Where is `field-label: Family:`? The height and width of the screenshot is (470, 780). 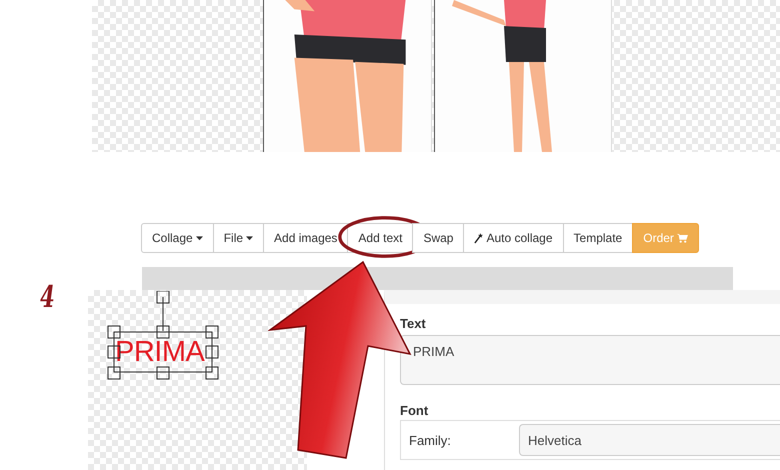
field-label: Family: is located at coordinates (430, 440).